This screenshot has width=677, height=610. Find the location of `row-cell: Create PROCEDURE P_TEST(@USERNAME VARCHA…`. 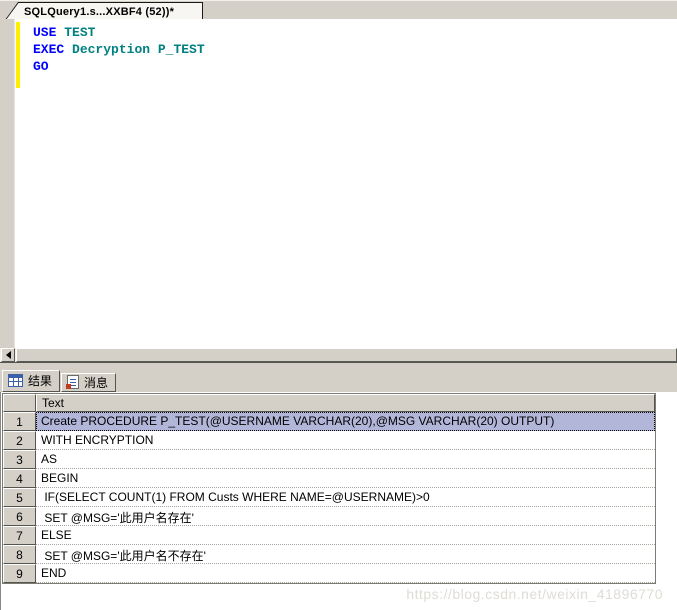

row-cell: Create PROCEDURE P_TEST(@USERNAME VARCHA… is located at coordinates (345, 421).